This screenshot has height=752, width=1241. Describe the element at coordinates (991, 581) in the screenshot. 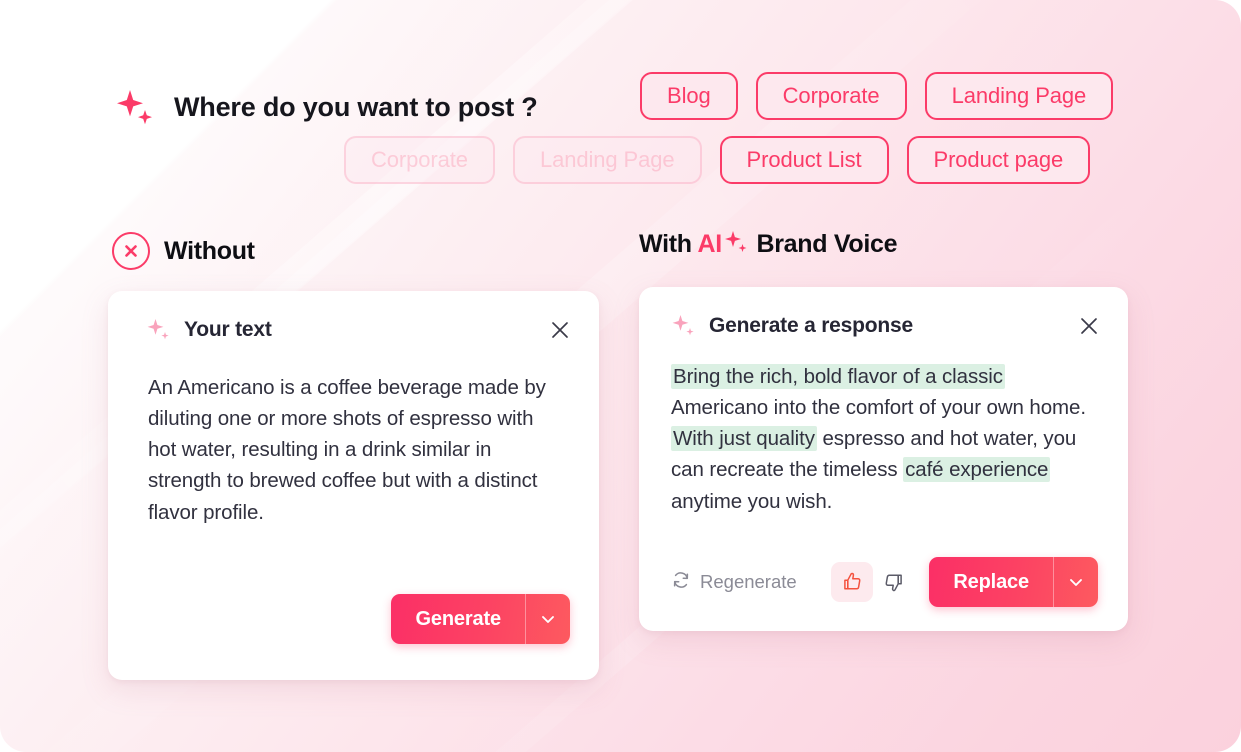

I see `replace-button-label: Replace` at that location.